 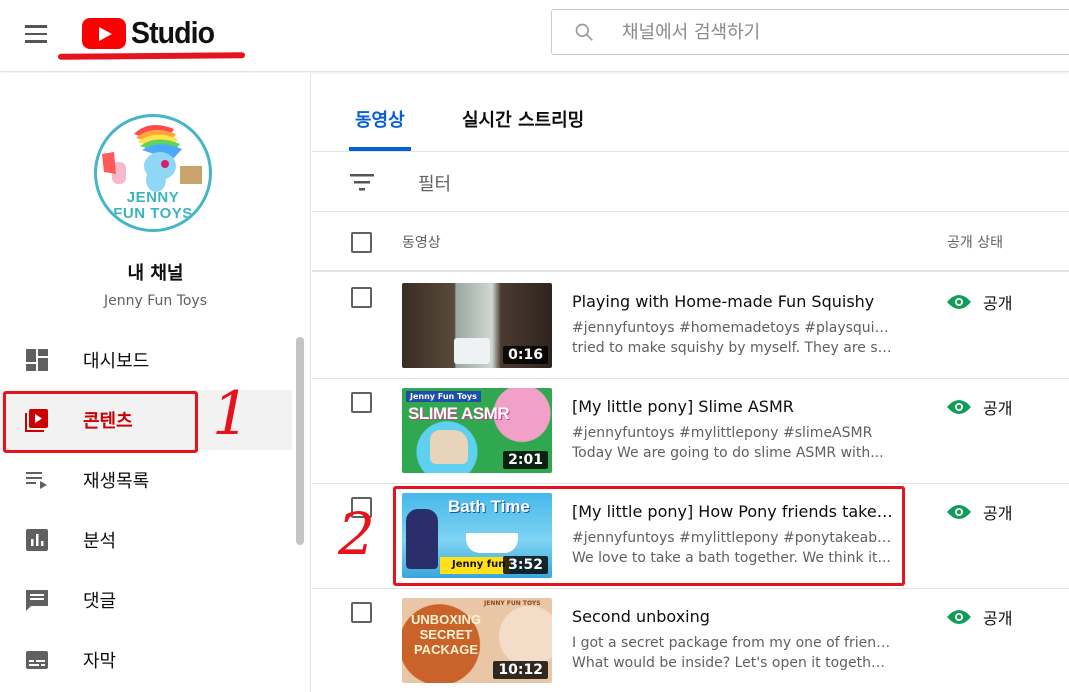 What do you see at coordinates (690, 182) in the screenshot?
I see `filter-bar: 필터` at bounding box center [690, 182].